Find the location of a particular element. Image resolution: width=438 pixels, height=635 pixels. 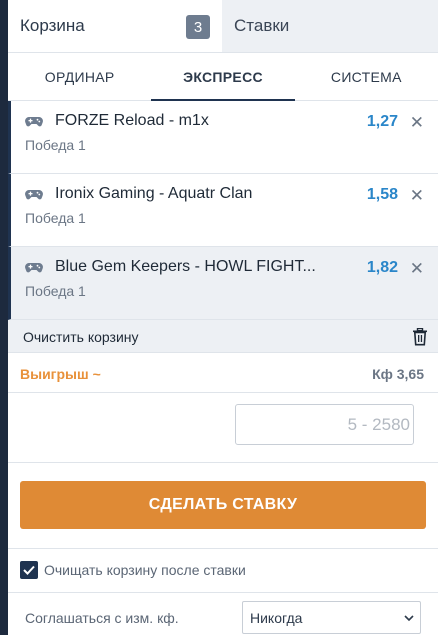

trash-icon is located at coordinates (420, 337).